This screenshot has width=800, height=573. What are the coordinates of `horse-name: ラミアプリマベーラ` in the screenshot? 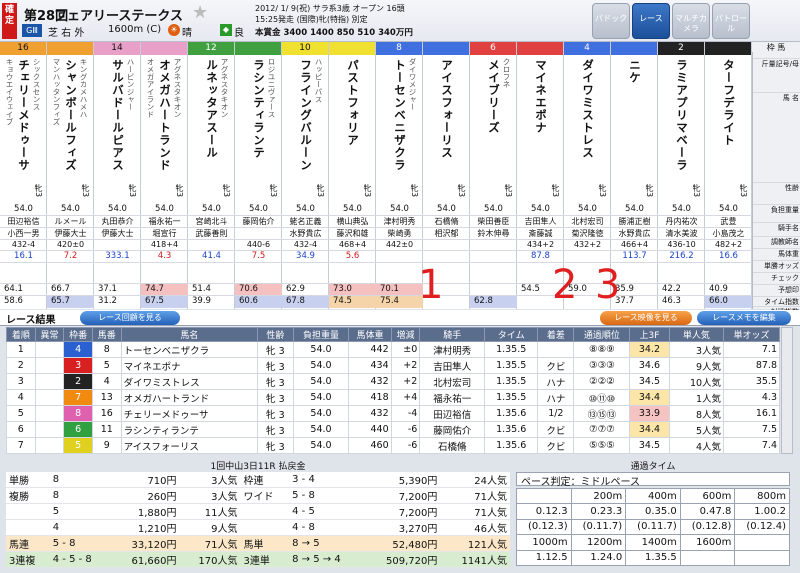 It's located at (682, 115).